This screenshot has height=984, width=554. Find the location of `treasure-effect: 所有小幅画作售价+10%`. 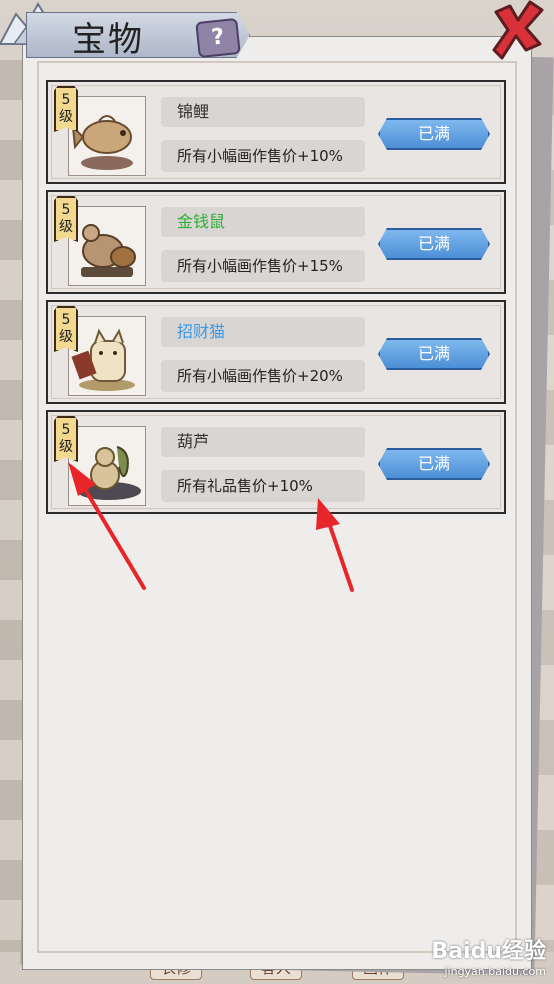

treasure-effect: 所有小幅画作售价+10% is located at coordinates (263, 156).